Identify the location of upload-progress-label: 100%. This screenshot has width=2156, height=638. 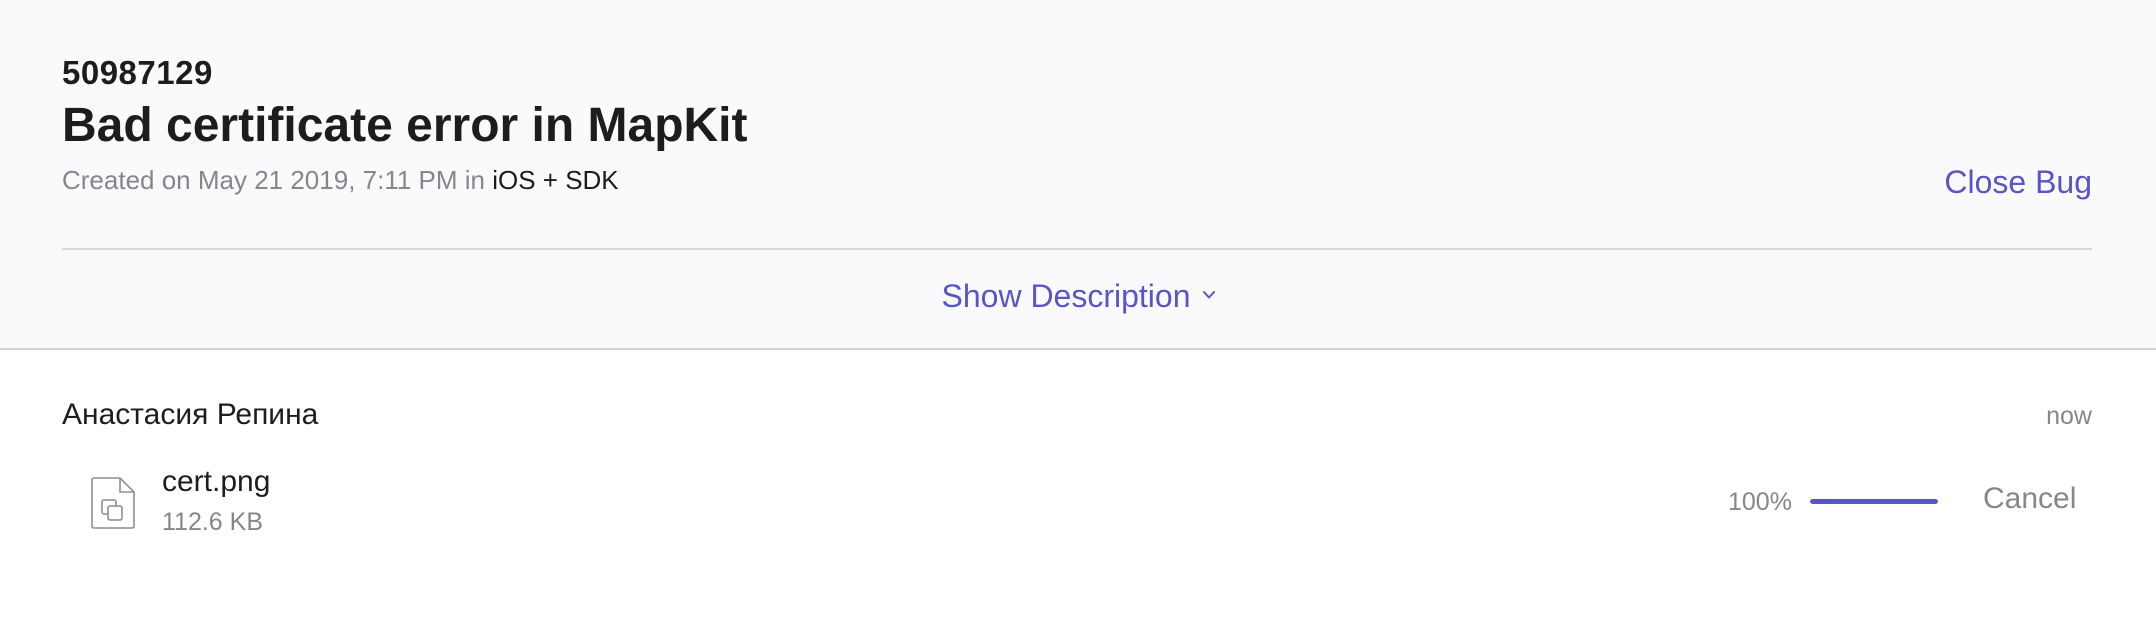
(1760, 502).